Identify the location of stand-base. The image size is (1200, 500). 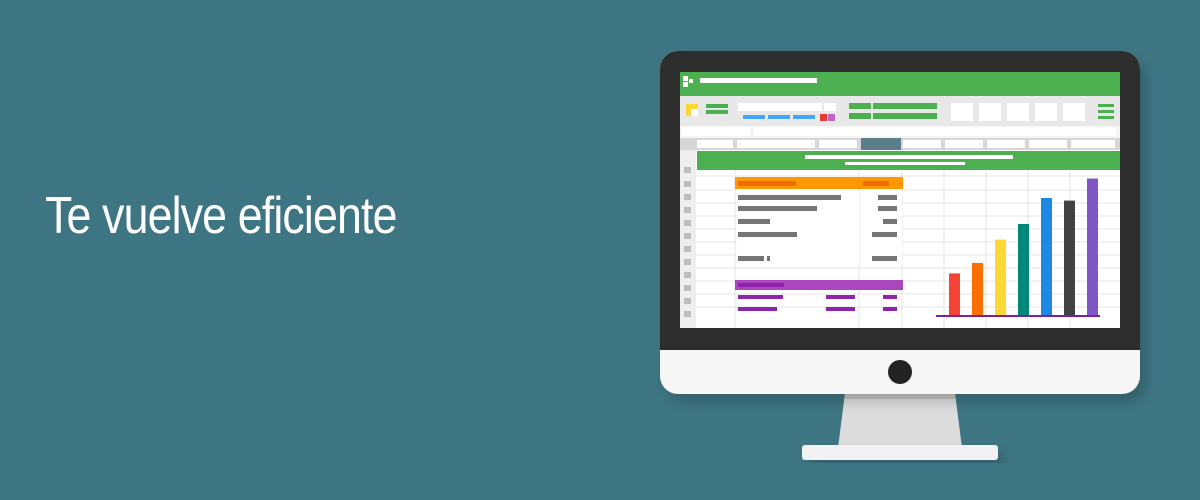
(900, 452).